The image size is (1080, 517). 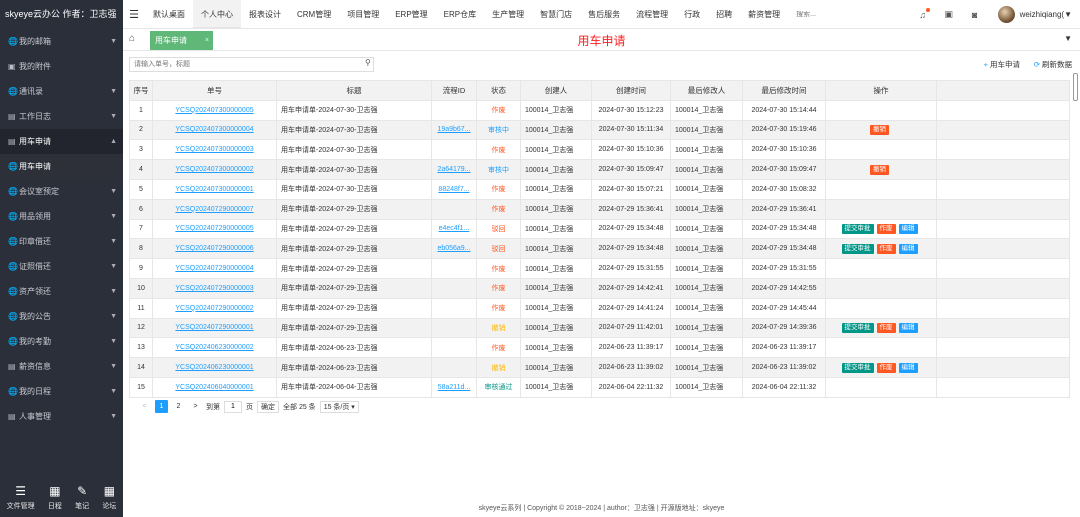 I want to click on search-input, so click(x=841, y=14).